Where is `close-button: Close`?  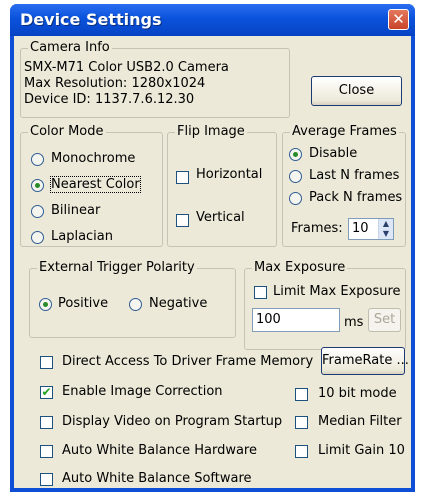 close-button: Close is located at coordinates (356, 91).